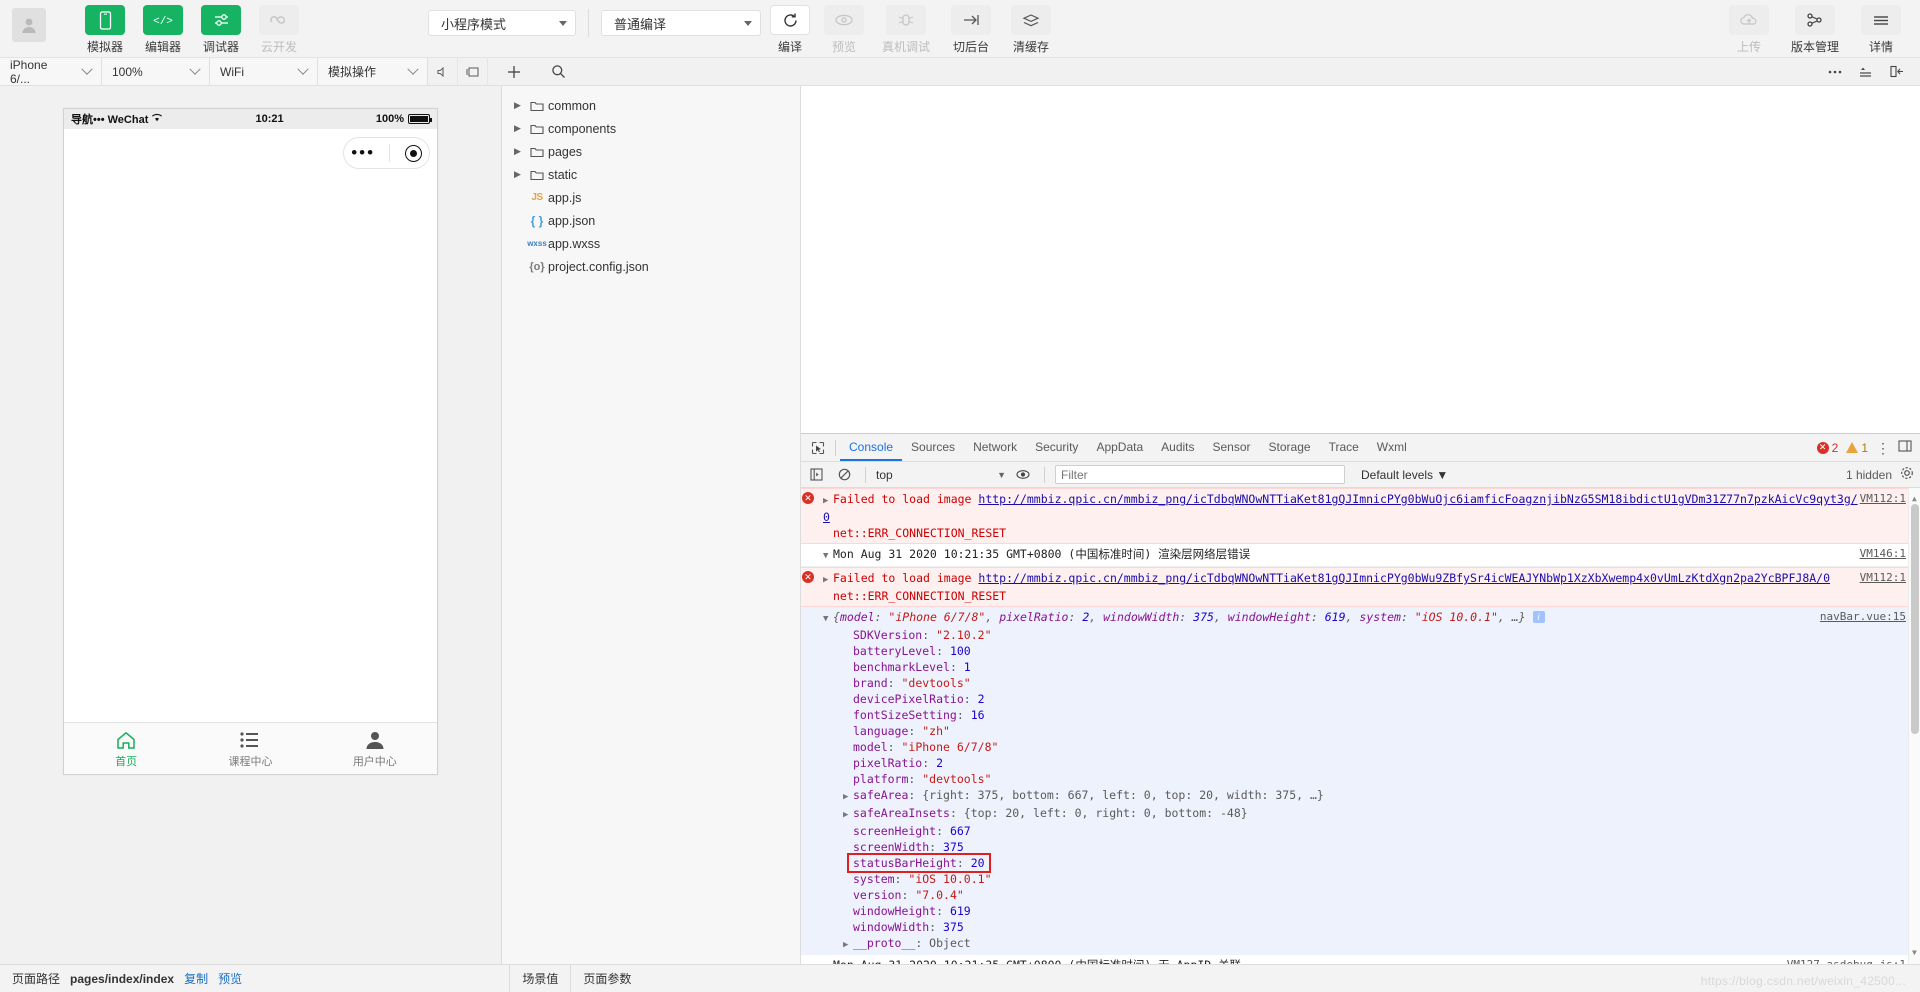 The height and width of the screenshot is (992, 1920). I want to click on user-avatar-icon, so click(29, 25).